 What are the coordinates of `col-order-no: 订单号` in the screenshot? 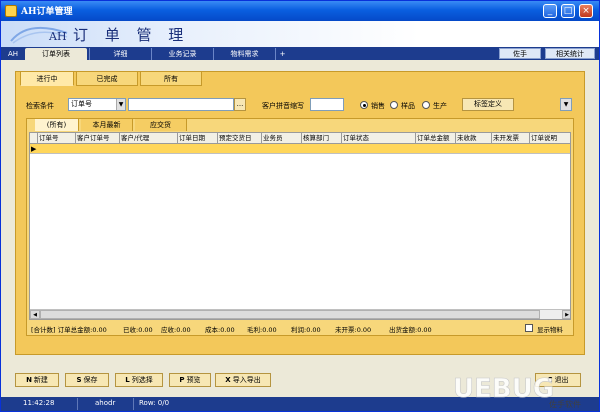 It's located at (57, 138).